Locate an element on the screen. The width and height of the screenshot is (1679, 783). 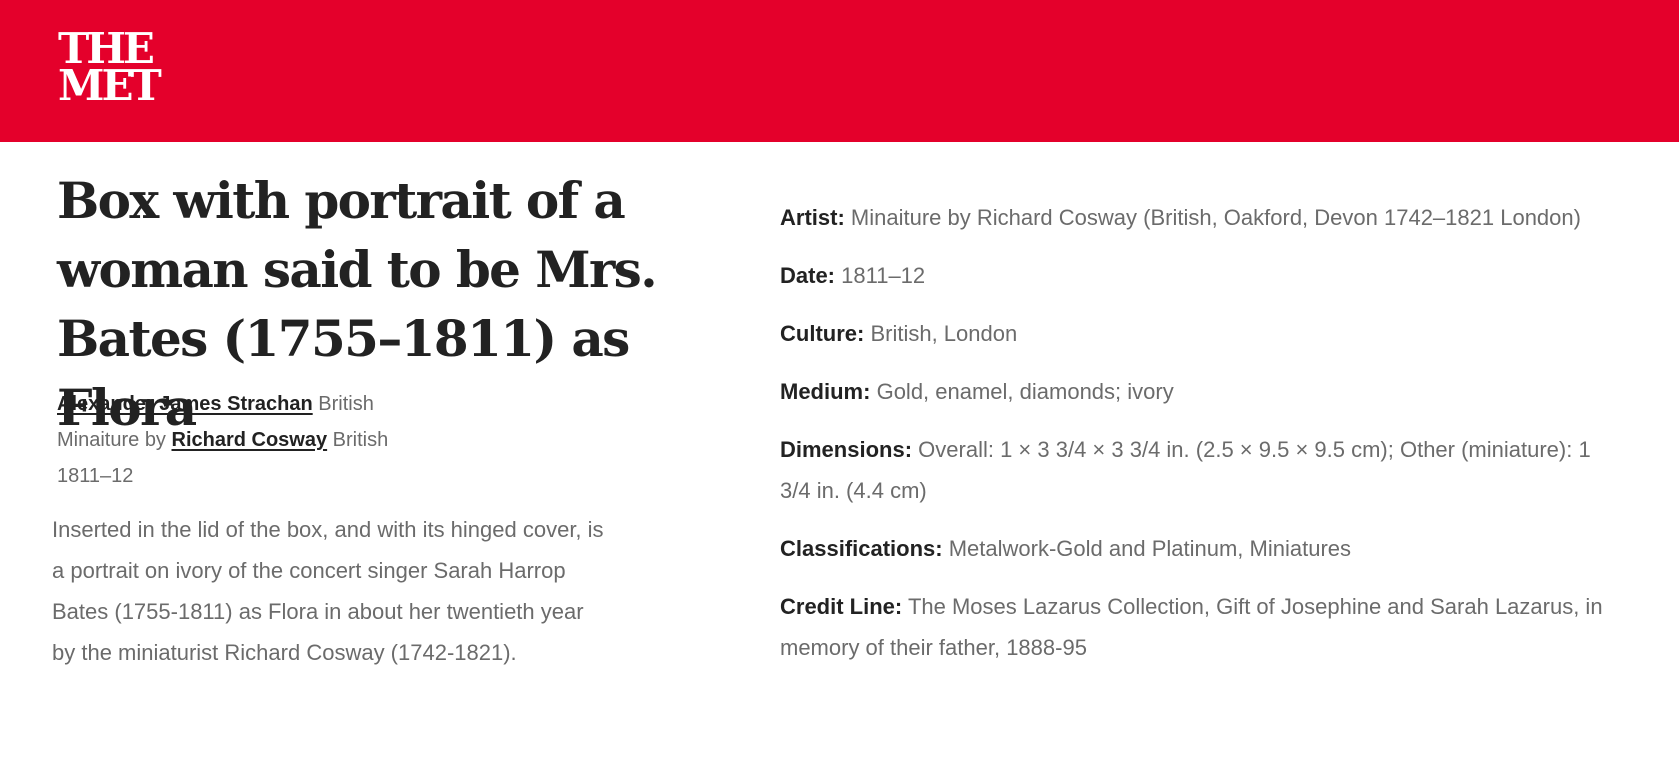
detail-value: Metalwork-Gold and Platinum, Miniatures is located at coordinates (1150, 548).